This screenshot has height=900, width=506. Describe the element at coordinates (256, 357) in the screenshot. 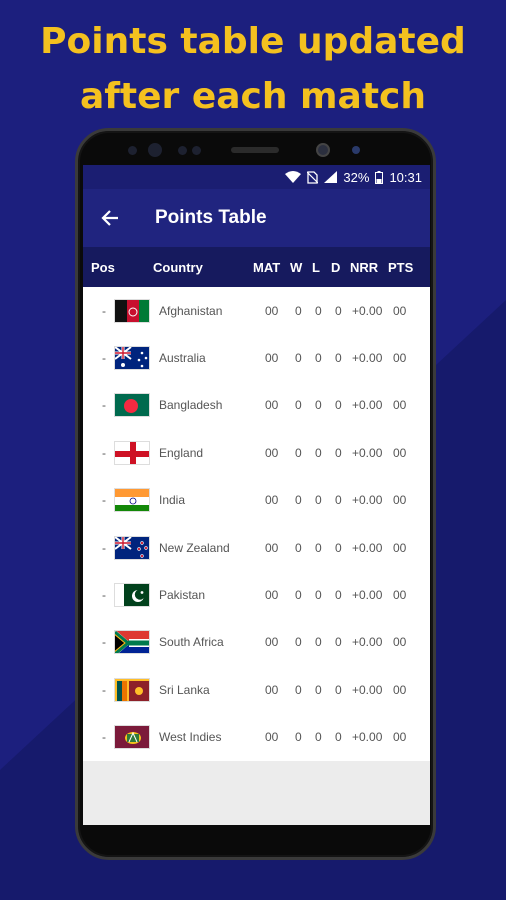

I see `table-row: - Australia 00 0 0 0 +0.00 00` at that location.